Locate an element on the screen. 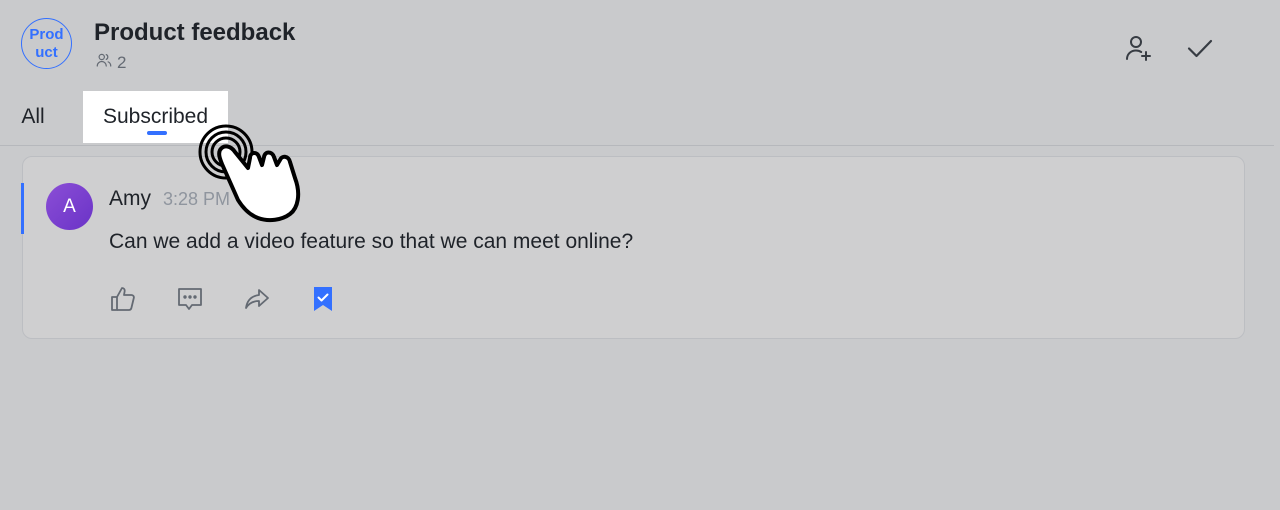  forward-icon is located at coordinates (257, 301).